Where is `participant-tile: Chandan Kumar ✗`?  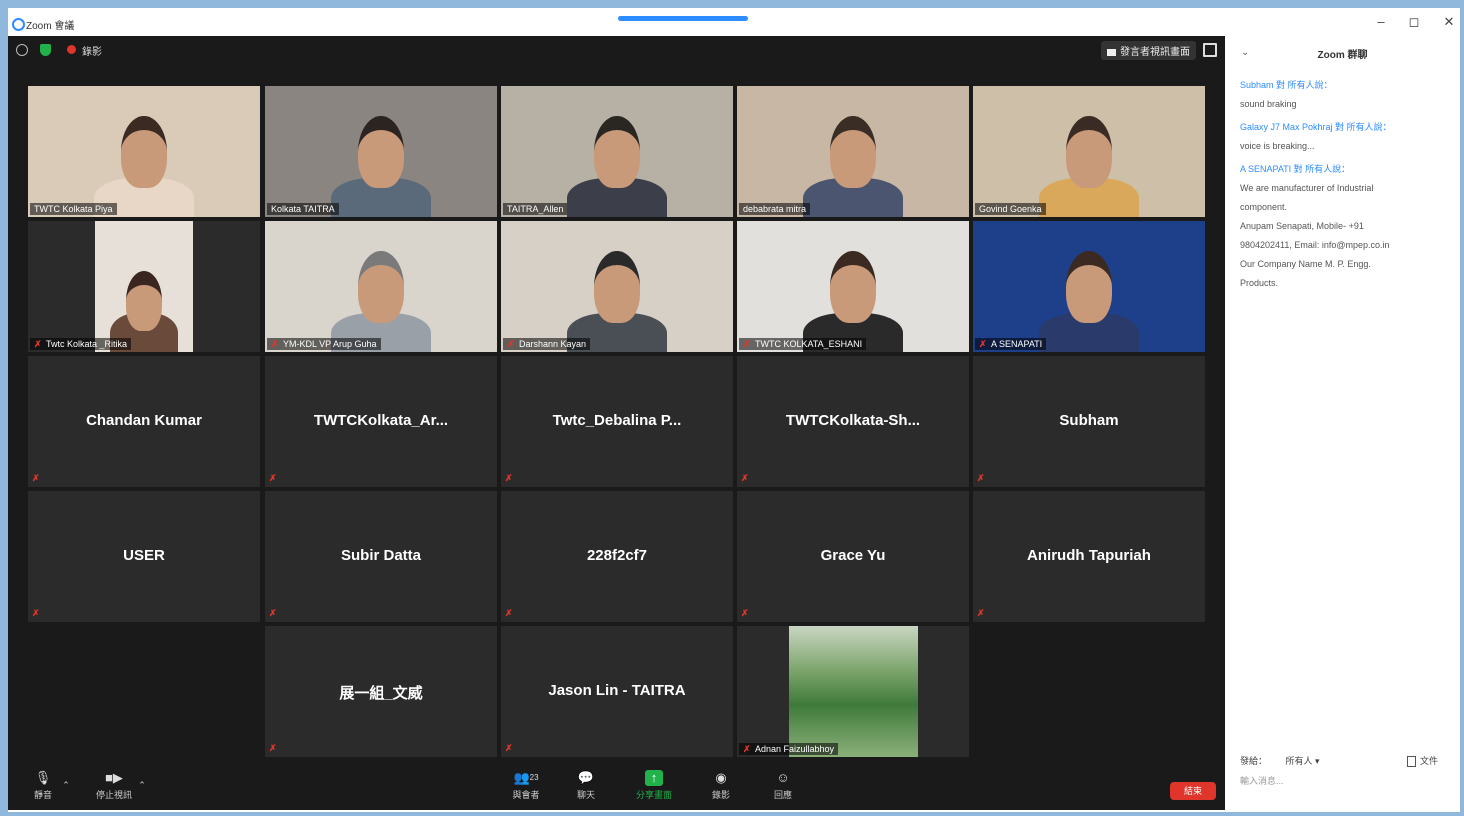
participant-tile: Chandan Kumar ✗ is located at coordinates (144, 421).